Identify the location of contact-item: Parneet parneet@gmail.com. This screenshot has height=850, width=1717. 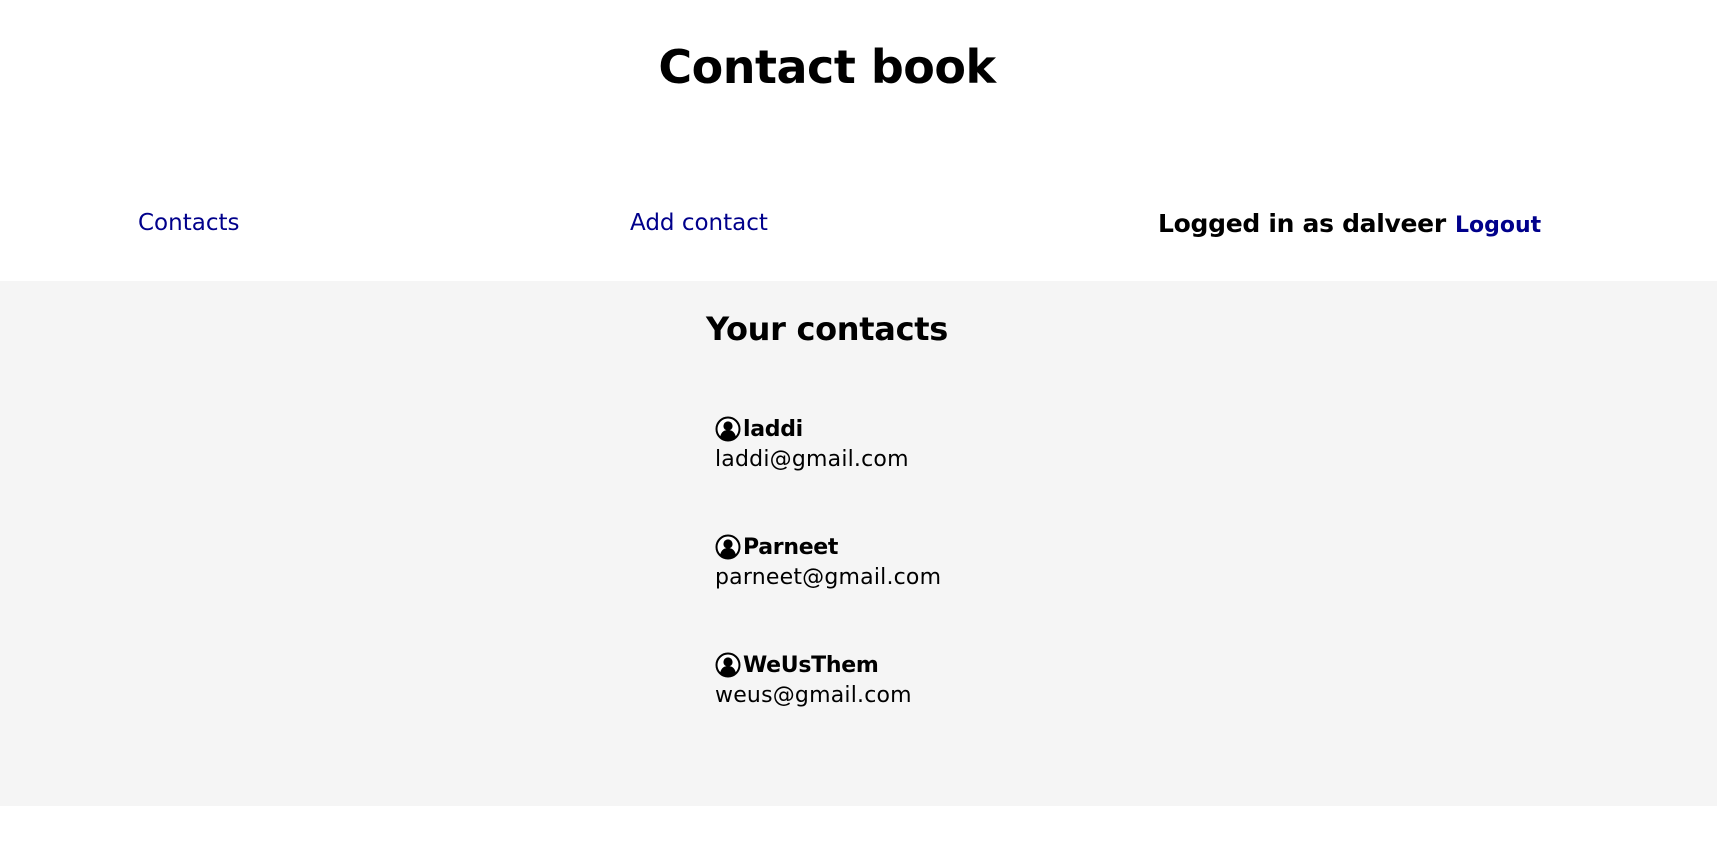
(828, 591).